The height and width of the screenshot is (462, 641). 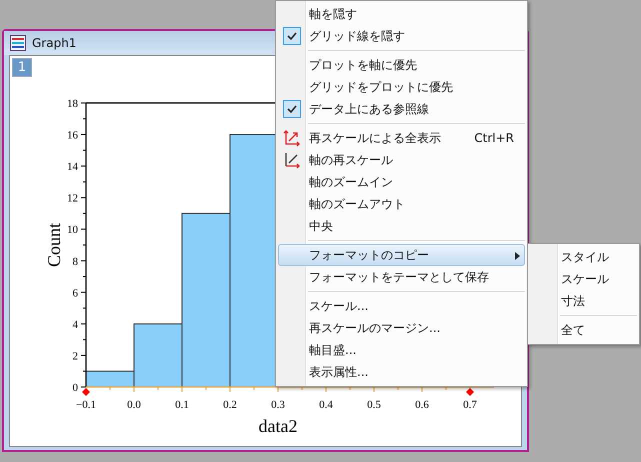 What do you see at coordinates (230, 405) in the screenshot?
I see `x-tick-label: 0.2` at bounding box center [230, 405].